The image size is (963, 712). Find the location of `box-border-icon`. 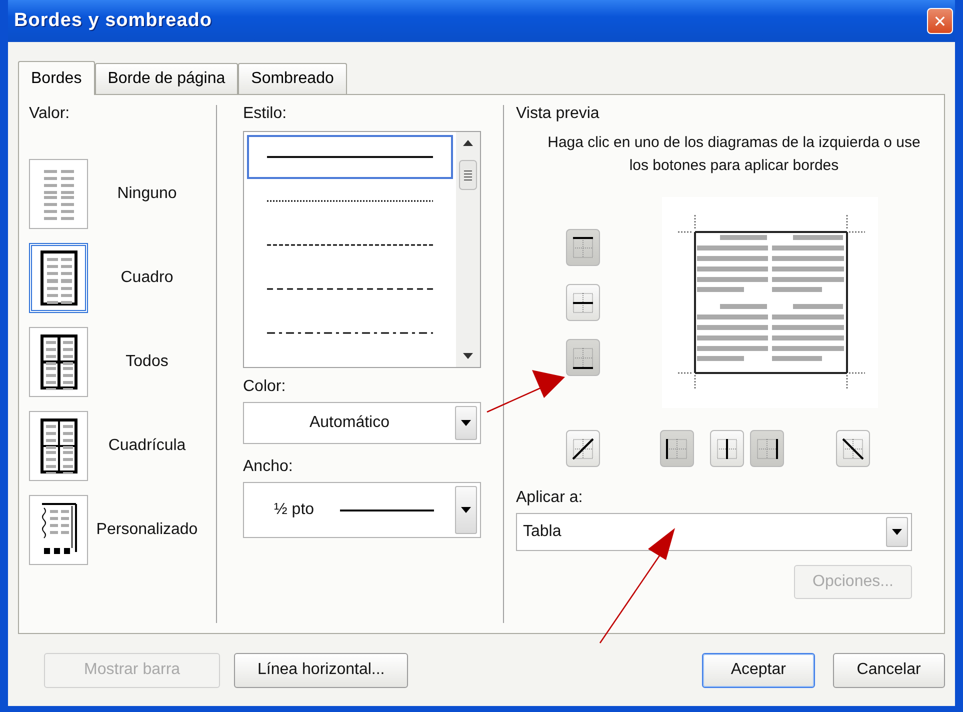

box-border-icon is located at coordinates (59, 278).